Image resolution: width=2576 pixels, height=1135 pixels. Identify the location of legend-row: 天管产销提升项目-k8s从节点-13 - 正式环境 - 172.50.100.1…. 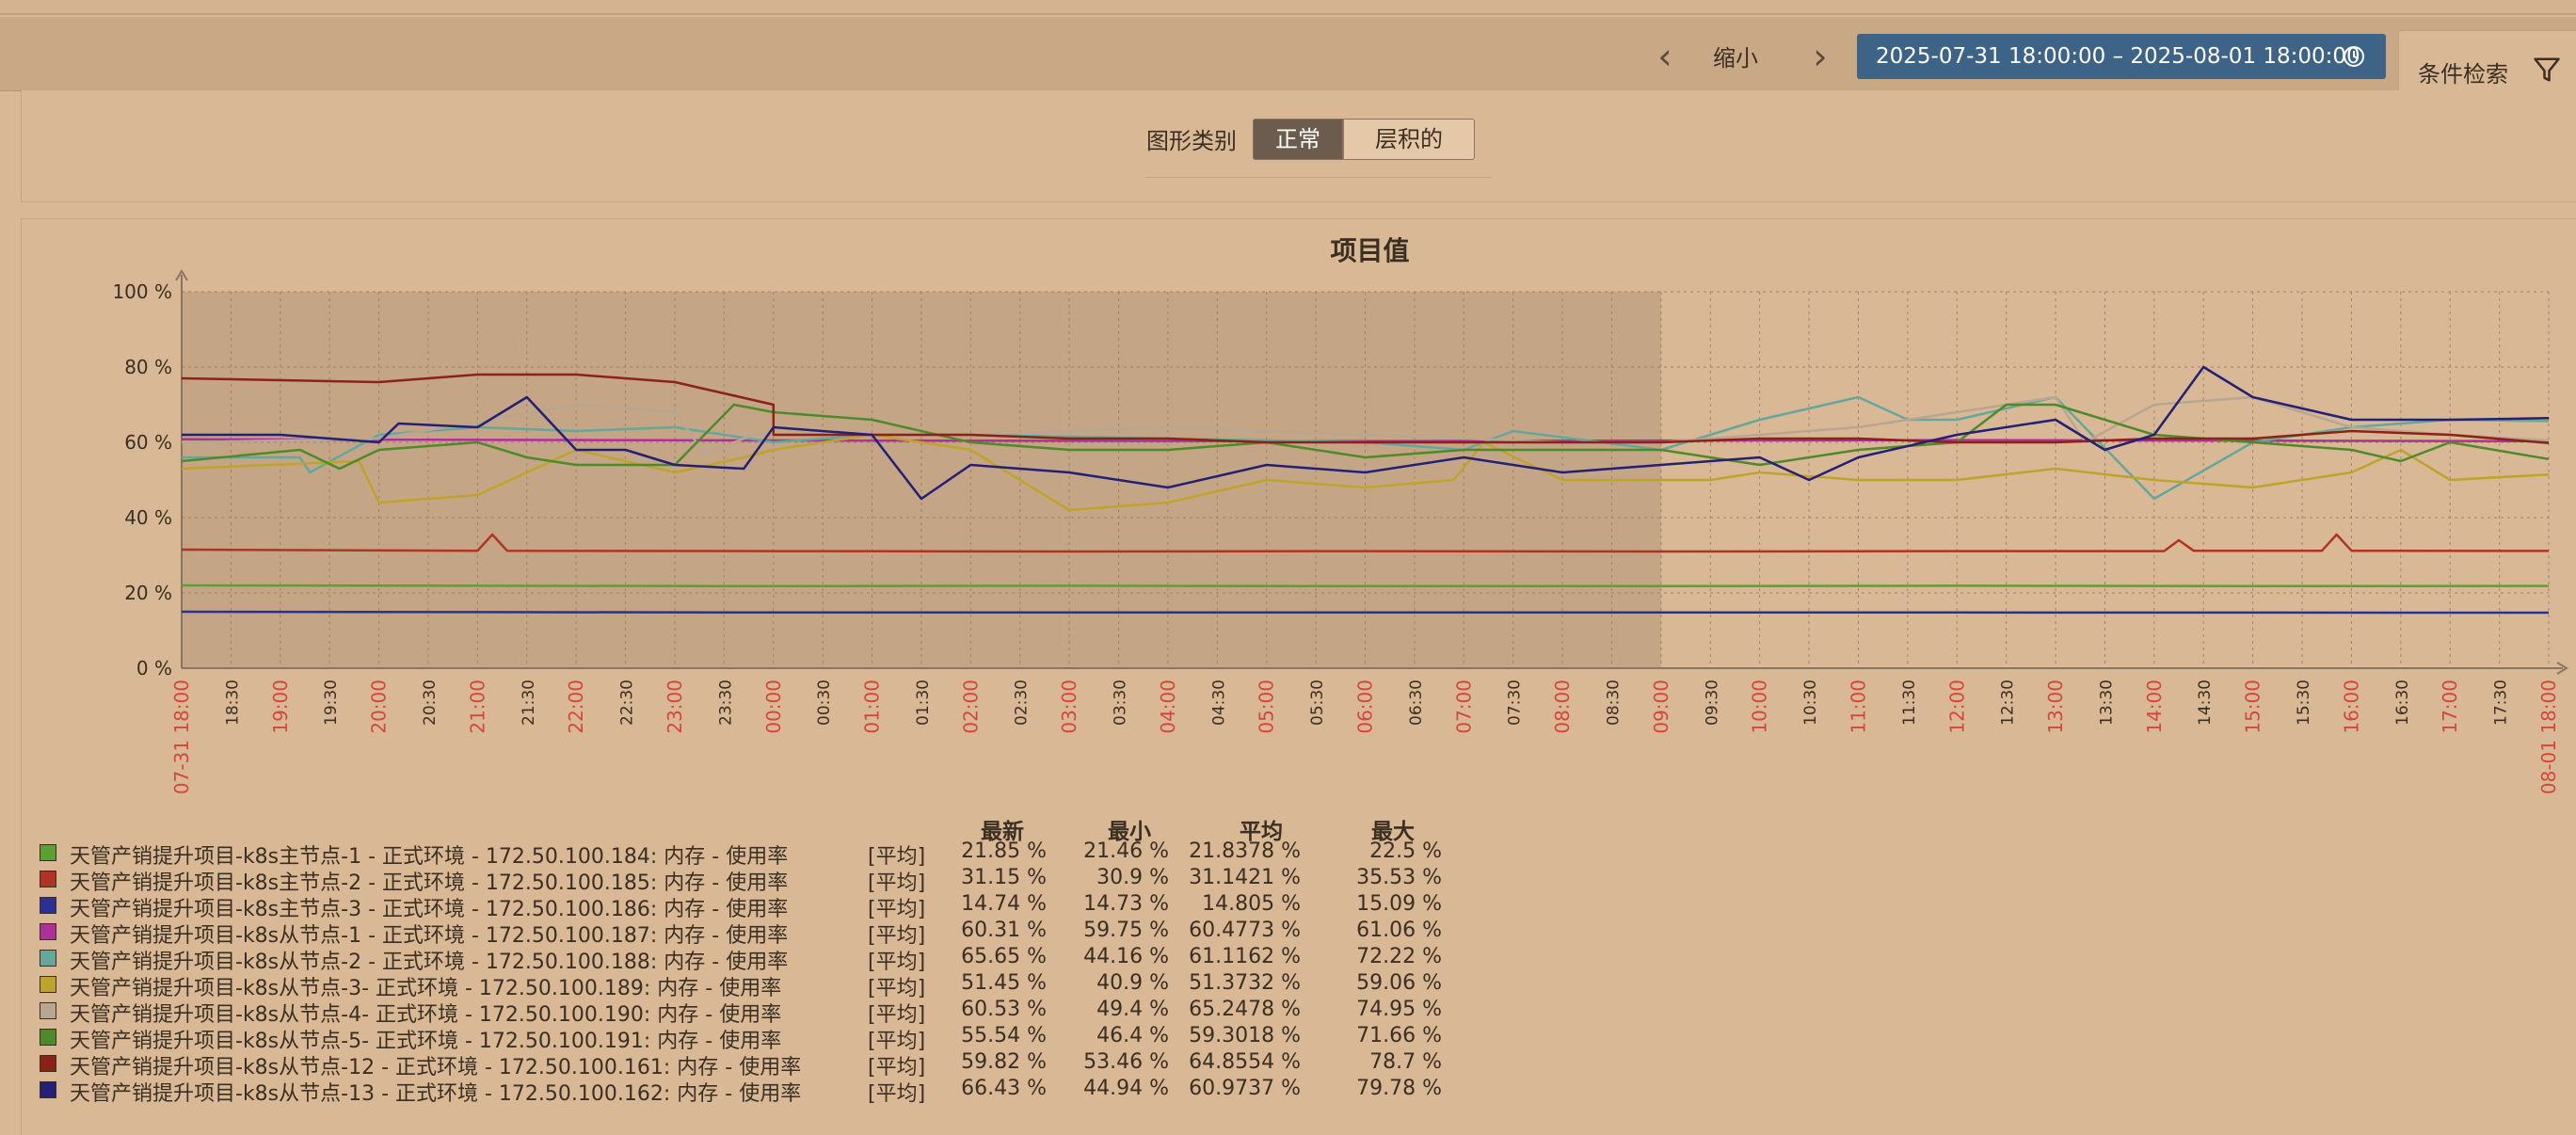
(792, 1091).